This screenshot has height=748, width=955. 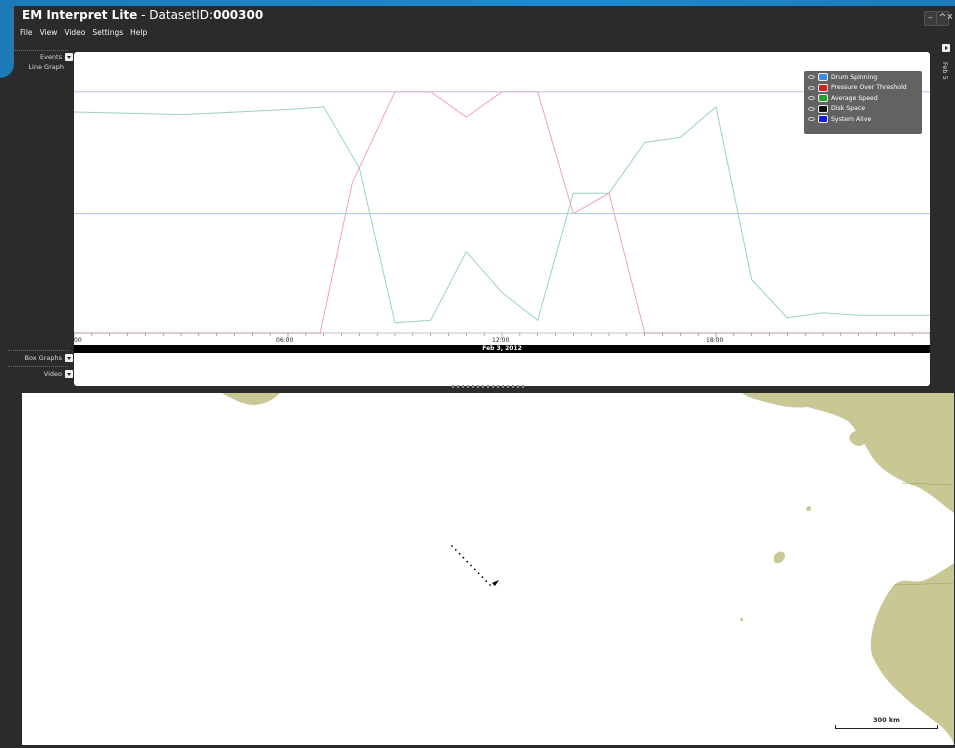 I want to click on panel-resize-handle, so click(x=489, y=386).